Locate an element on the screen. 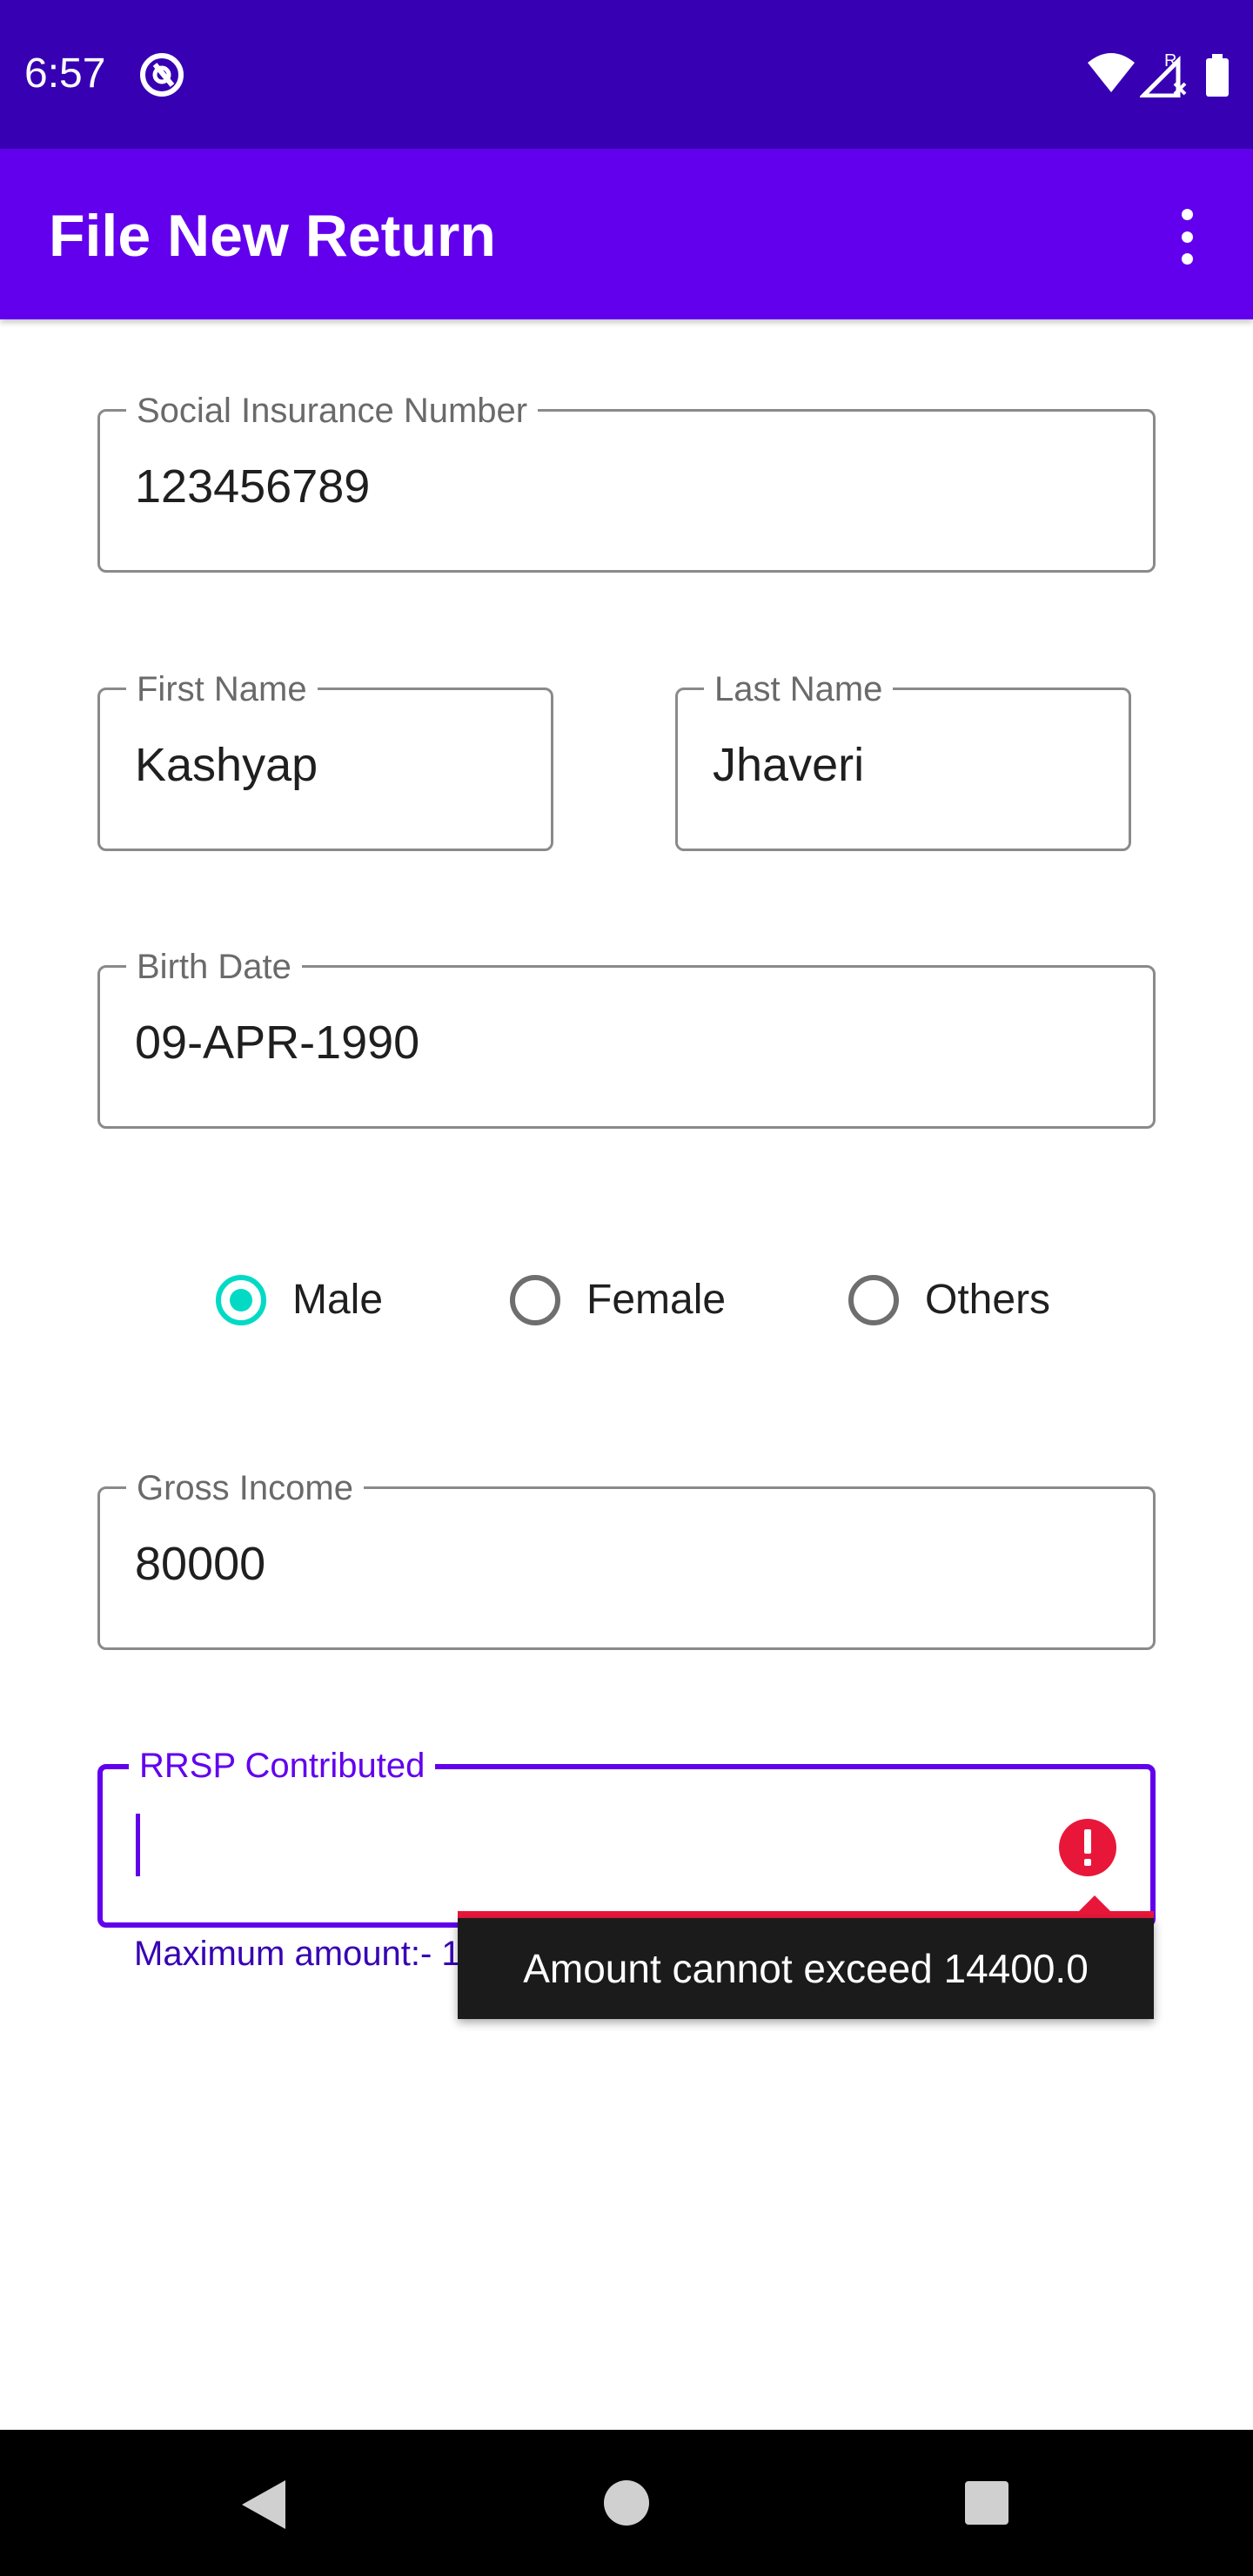 The width and height of the screenshot is (1253, 2576). last-name-label: Last Name is located at coordinates (799, 689).